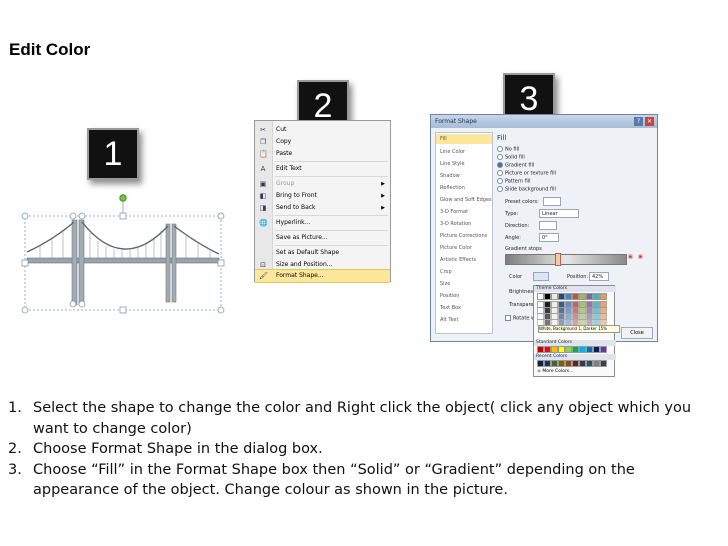  Describe the element at coordinates (322, 130) in the screenshot. I see `menu-item-cut: ✂ Cut` at that location.